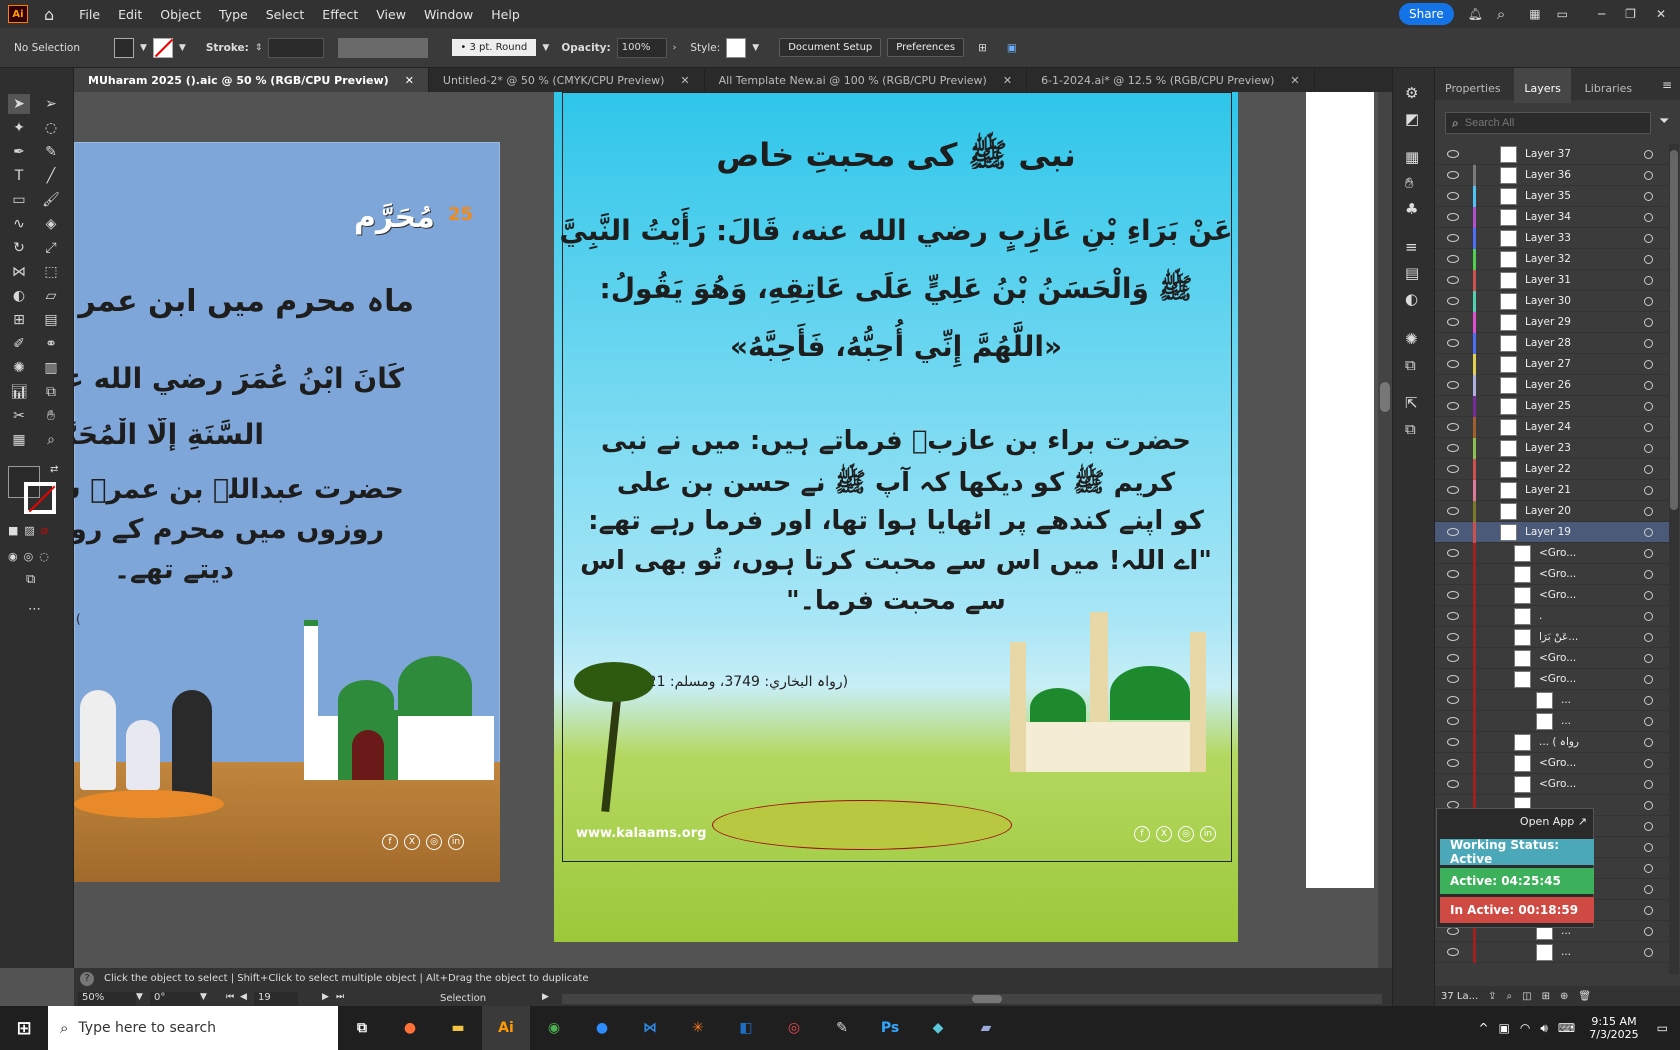  What do you see at coordinates (982, 48) in the screenshot?
I see `align-icon: ⊞` at bounding box center [982, 48].